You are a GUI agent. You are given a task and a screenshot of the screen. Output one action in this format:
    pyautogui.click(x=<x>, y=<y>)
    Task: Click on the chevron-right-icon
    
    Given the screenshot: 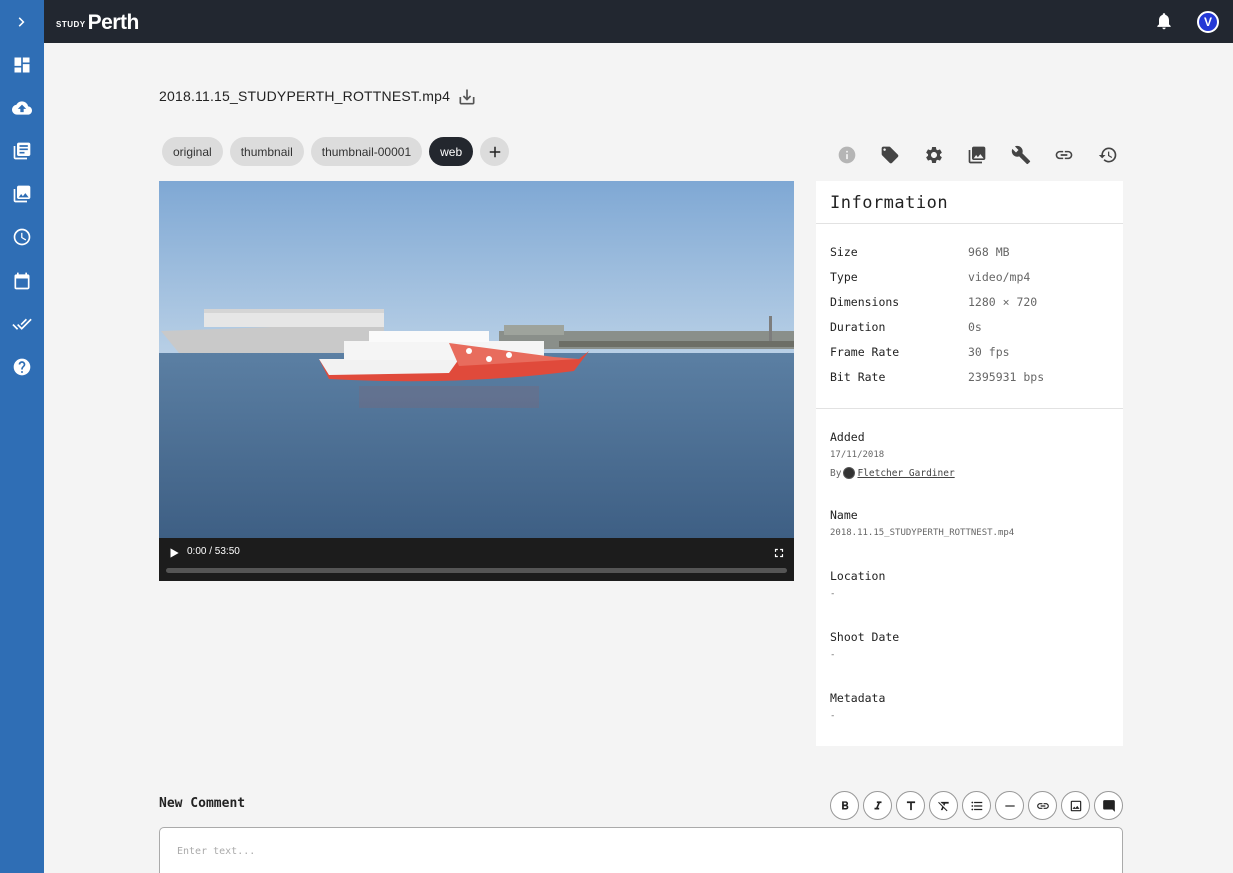 What is the action you would take?
    pyautogui.click(x=21, y=22)
    